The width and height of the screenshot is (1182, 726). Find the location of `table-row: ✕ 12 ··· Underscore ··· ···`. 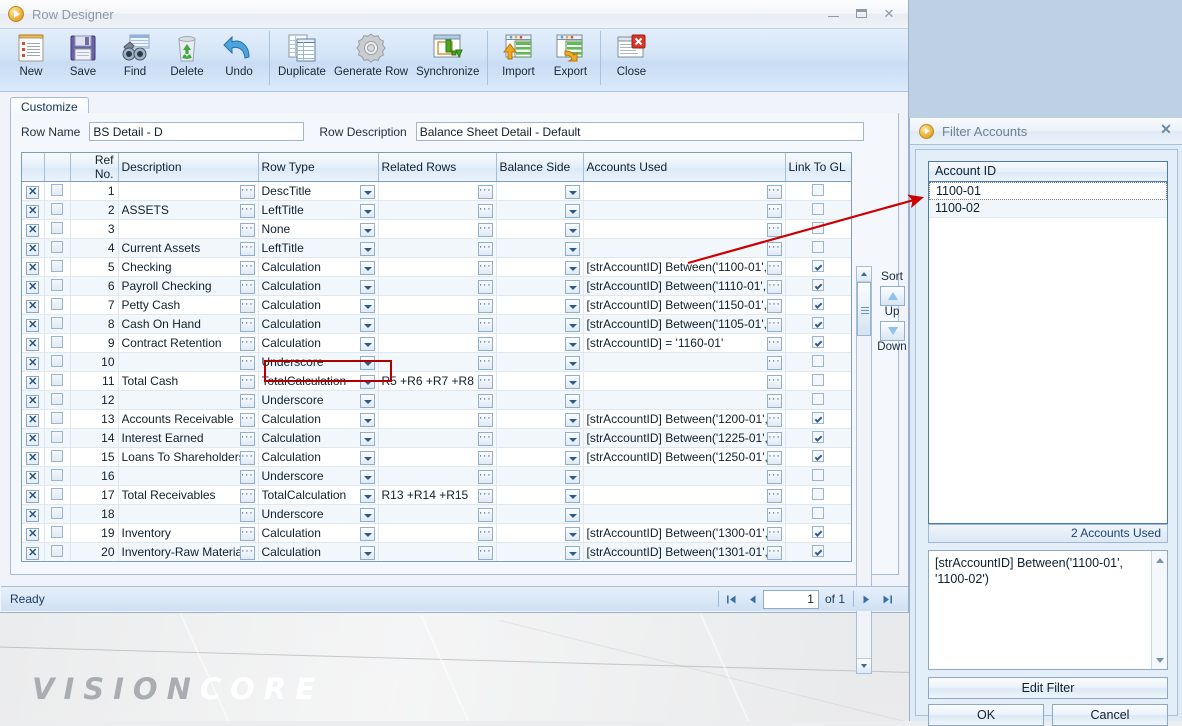

table-row: ✕ 12 ··· Underscore ··· ··· is located at coordinates (436, 400).